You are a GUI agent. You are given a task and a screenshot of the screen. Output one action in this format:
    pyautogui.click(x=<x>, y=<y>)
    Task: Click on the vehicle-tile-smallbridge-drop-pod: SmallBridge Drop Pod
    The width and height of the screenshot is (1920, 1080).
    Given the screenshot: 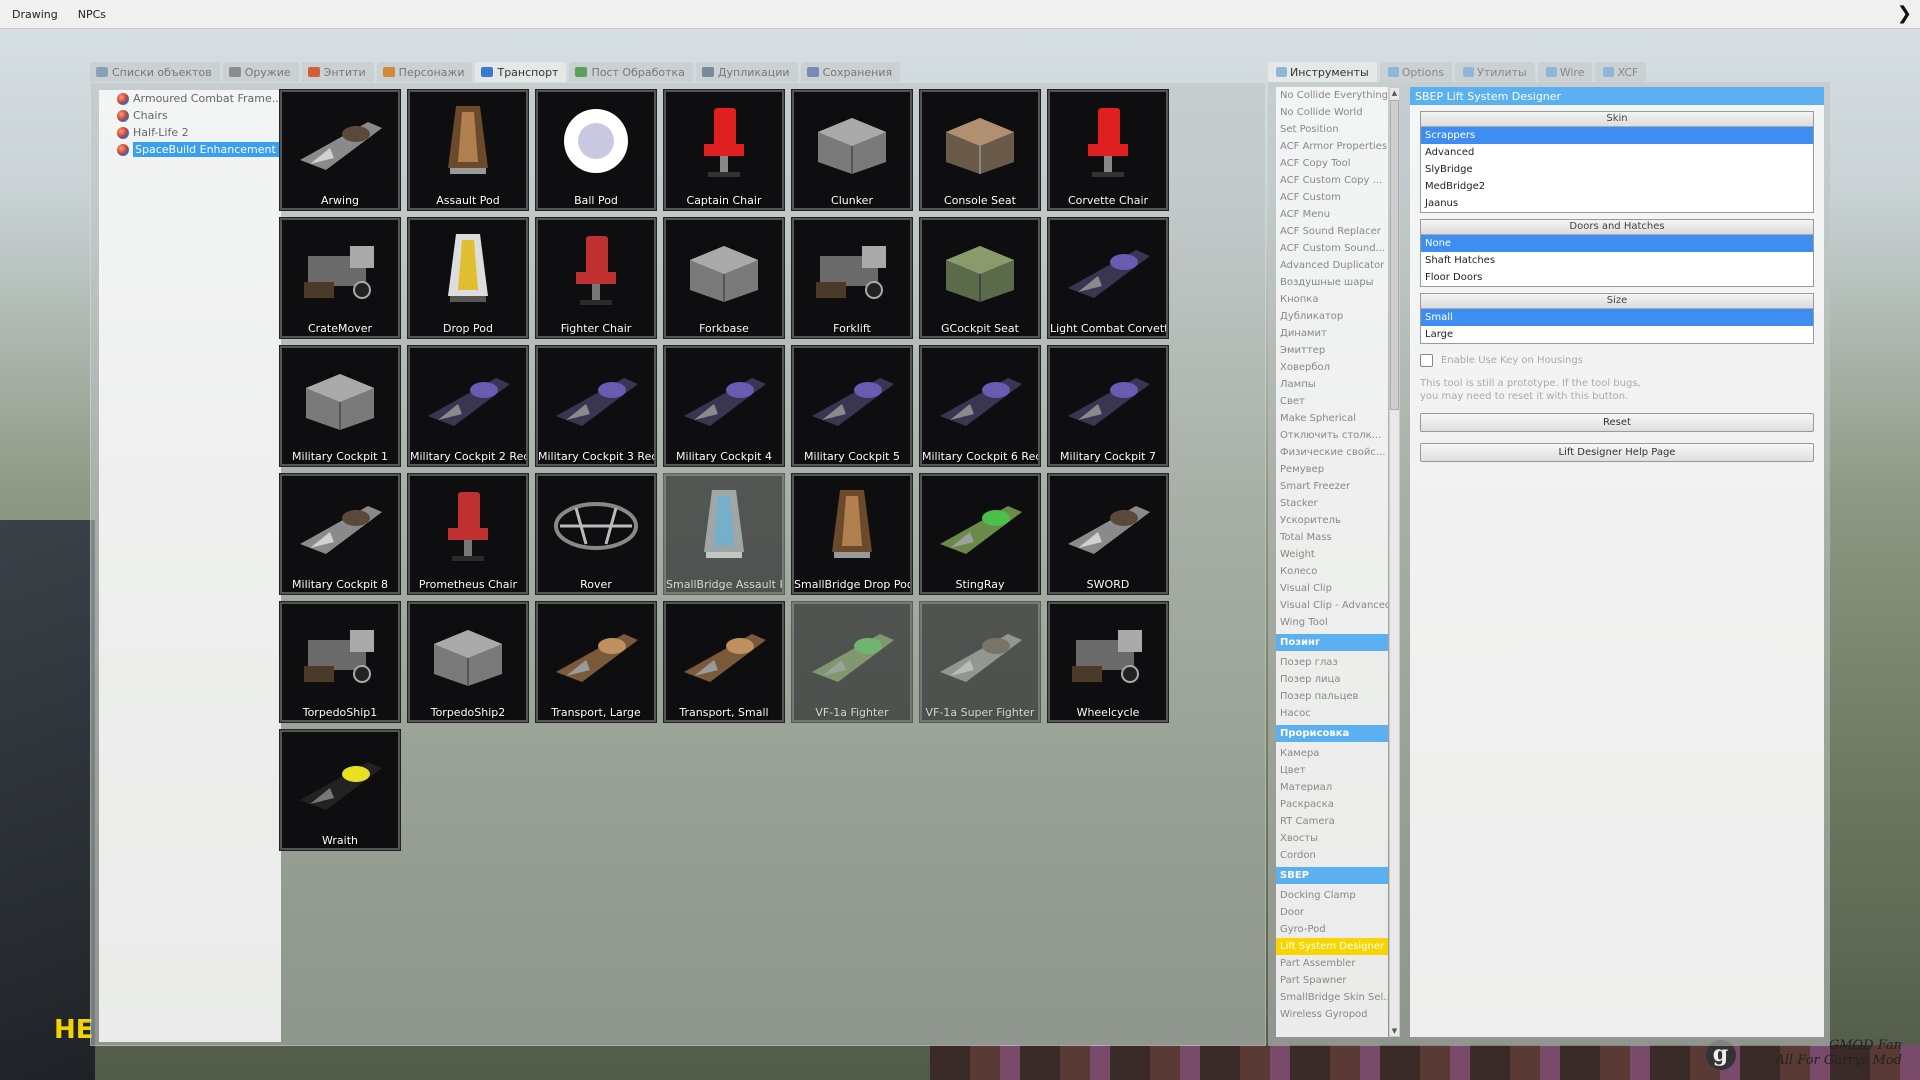 What is the action you would take?
    pyautogui.click(x=852, y=534)
    